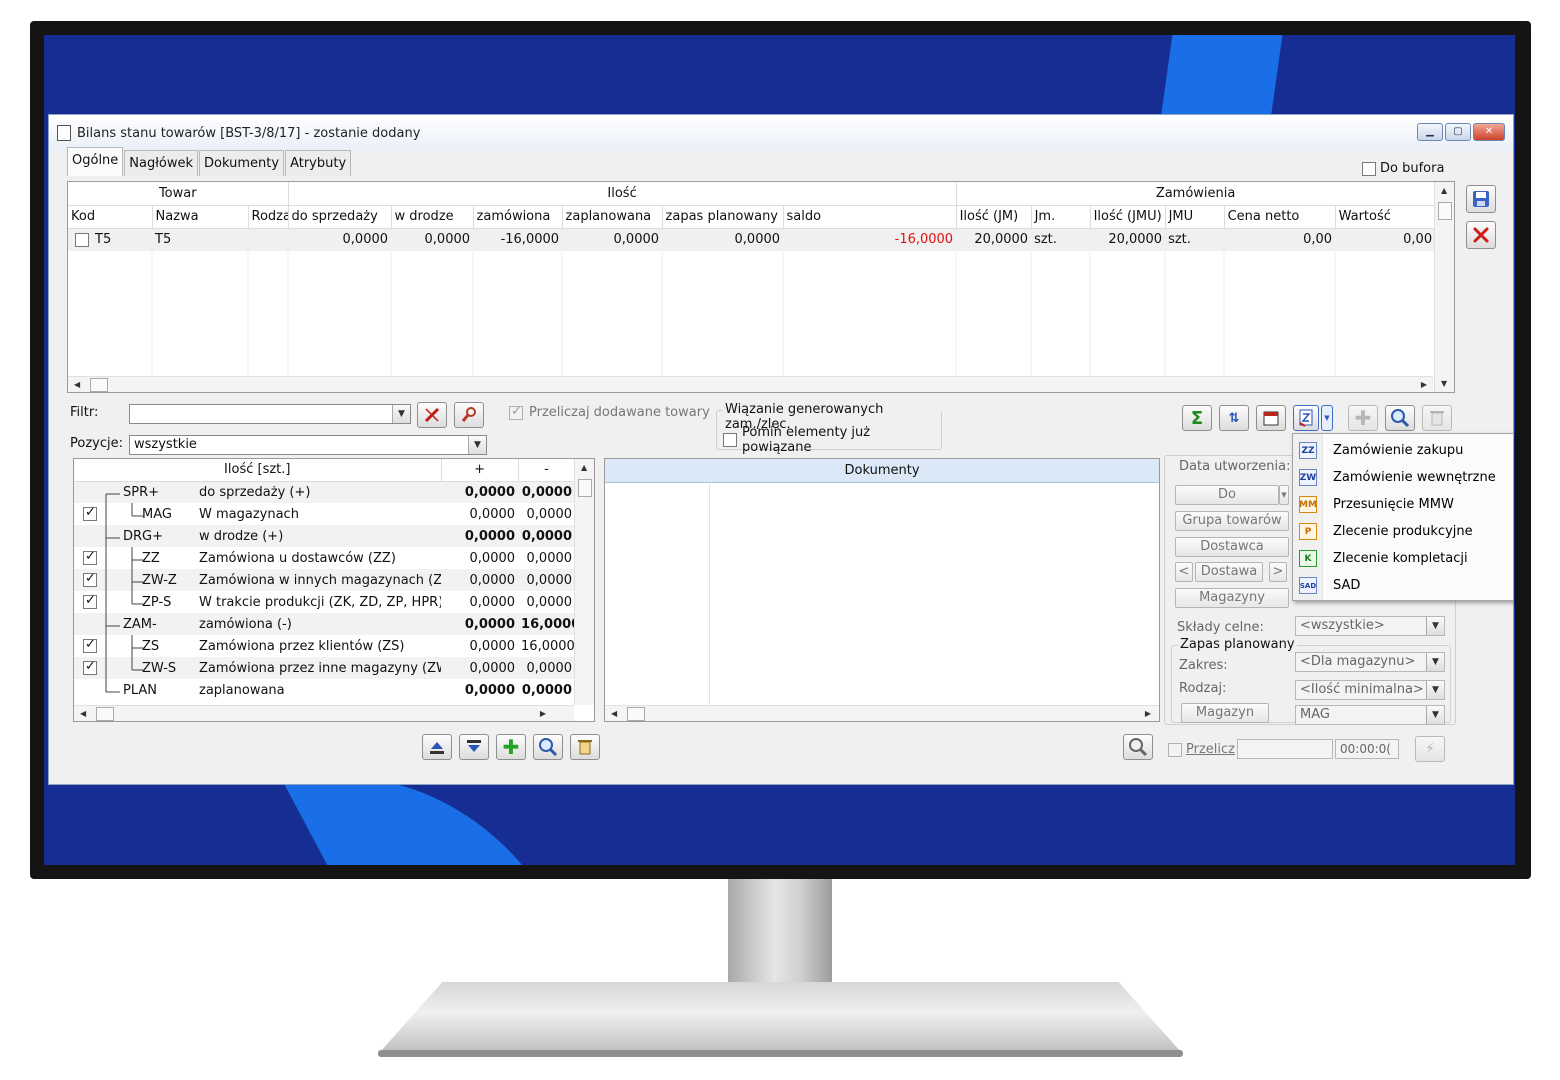 The height and width of the screenshot is (1080, 1560). What do you see at coordinates (1225, 713) in the screenshot?
I see `magazyn-button: Magazyn` at bounding box center [1225, 713].